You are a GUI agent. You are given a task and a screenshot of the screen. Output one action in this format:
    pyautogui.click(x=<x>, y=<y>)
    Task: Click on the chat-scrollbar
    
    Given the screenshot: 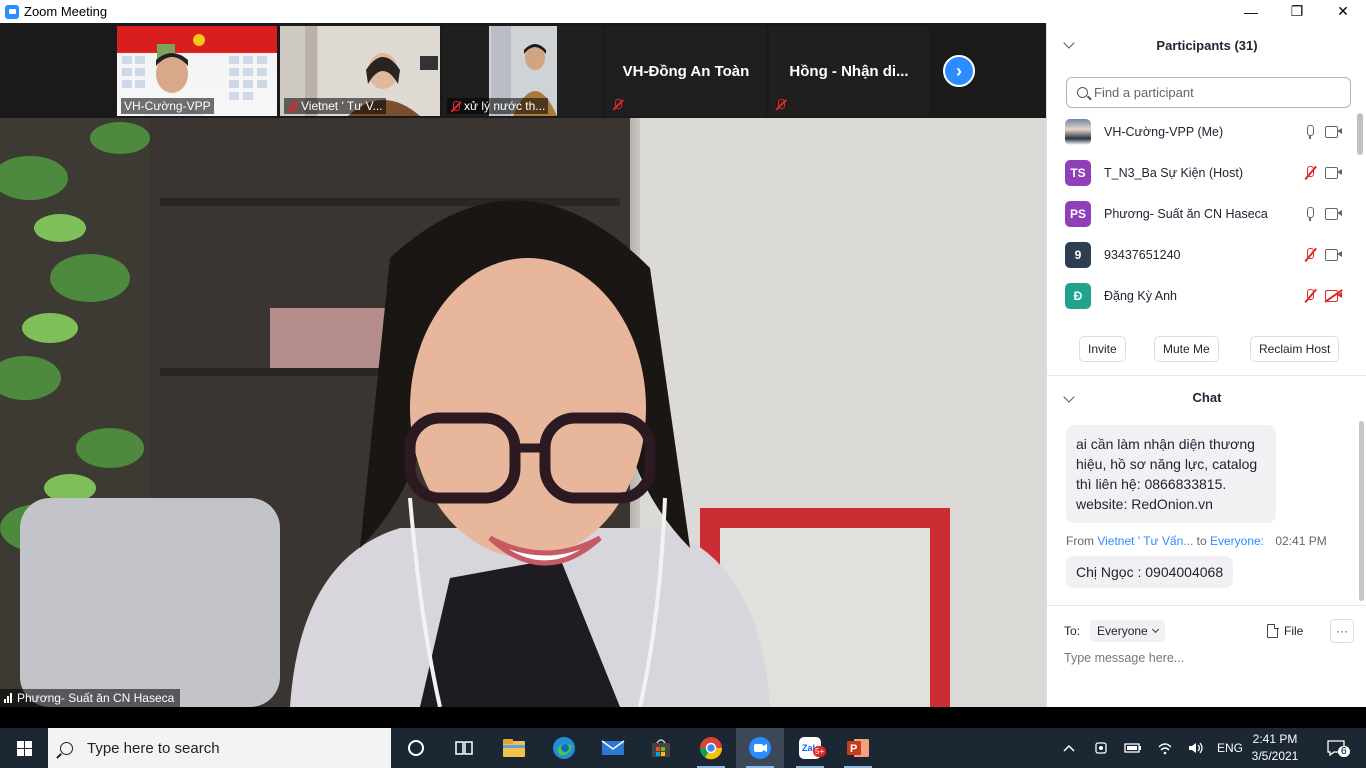 What is the action you would take?
    pyautogui.click(x=1361, y=511)
    